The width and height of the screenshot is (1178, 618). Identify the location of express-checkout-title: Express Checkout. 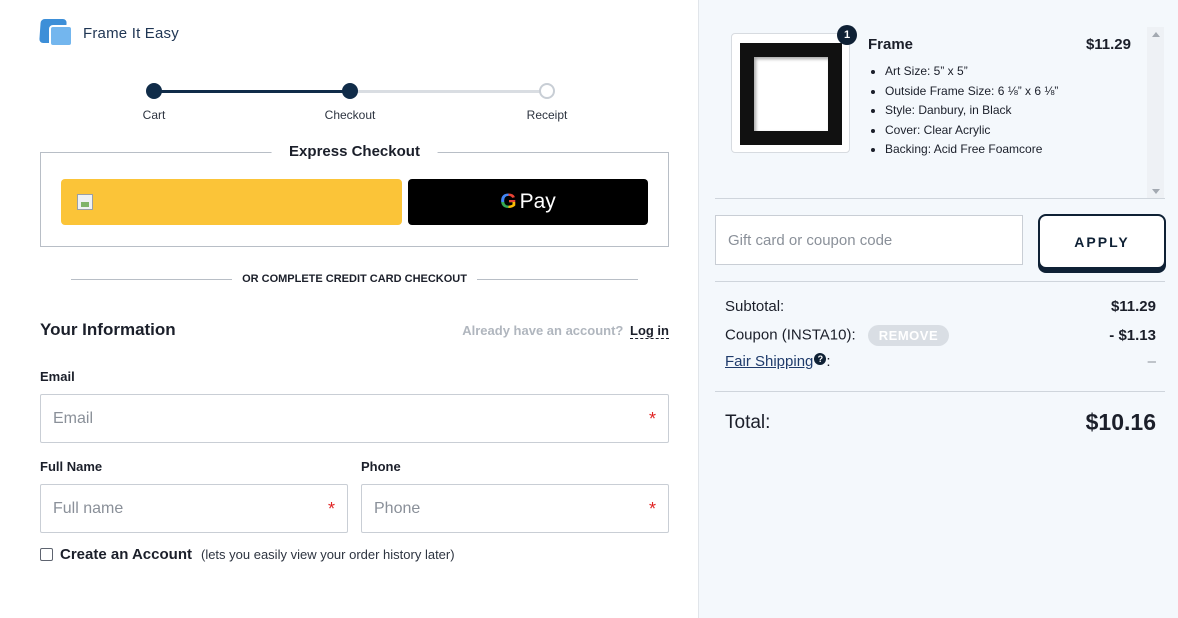
(354, 151).